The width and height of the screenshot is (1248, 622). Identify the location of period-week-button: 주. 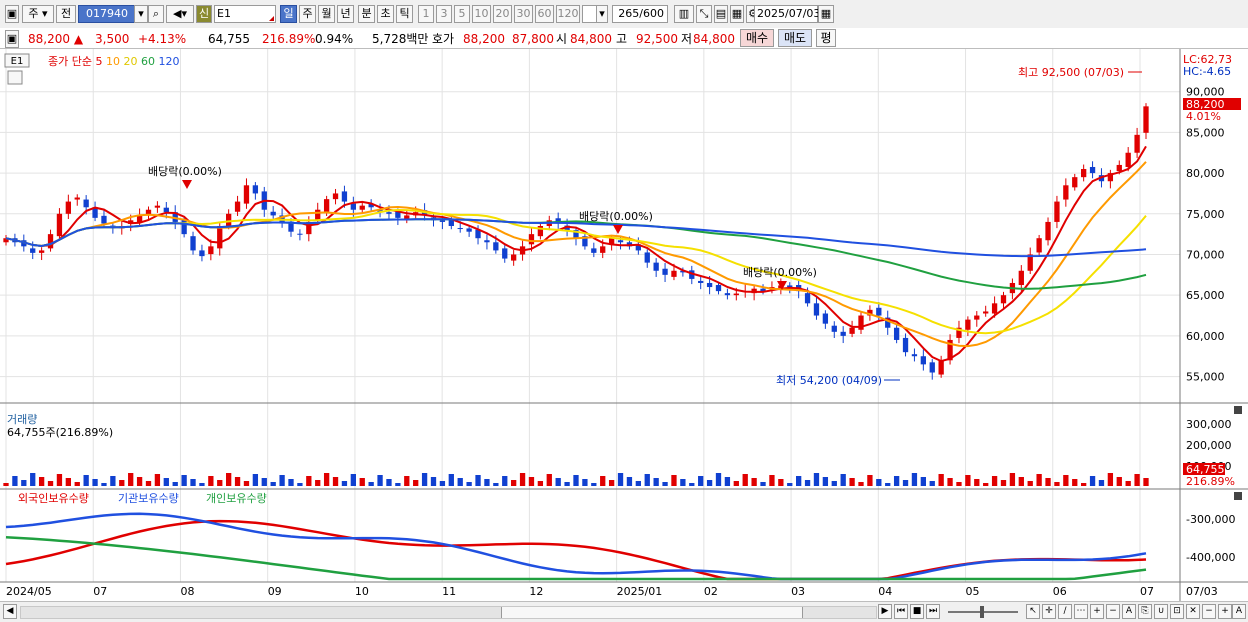
(307, 14).